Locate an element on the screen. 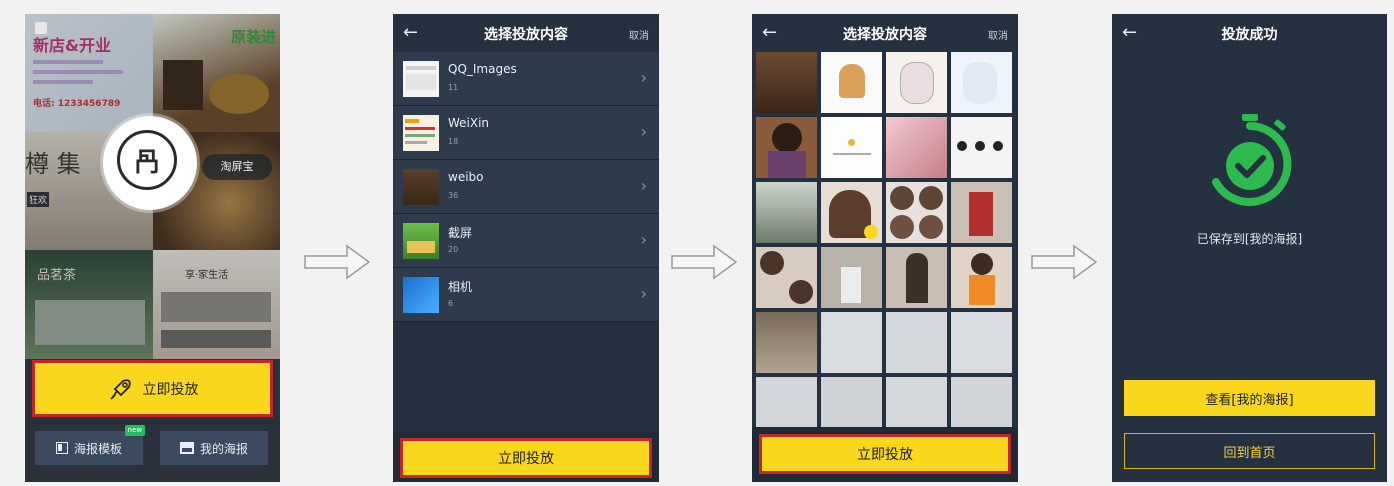  check-icon is located at coordinates (871, 232).